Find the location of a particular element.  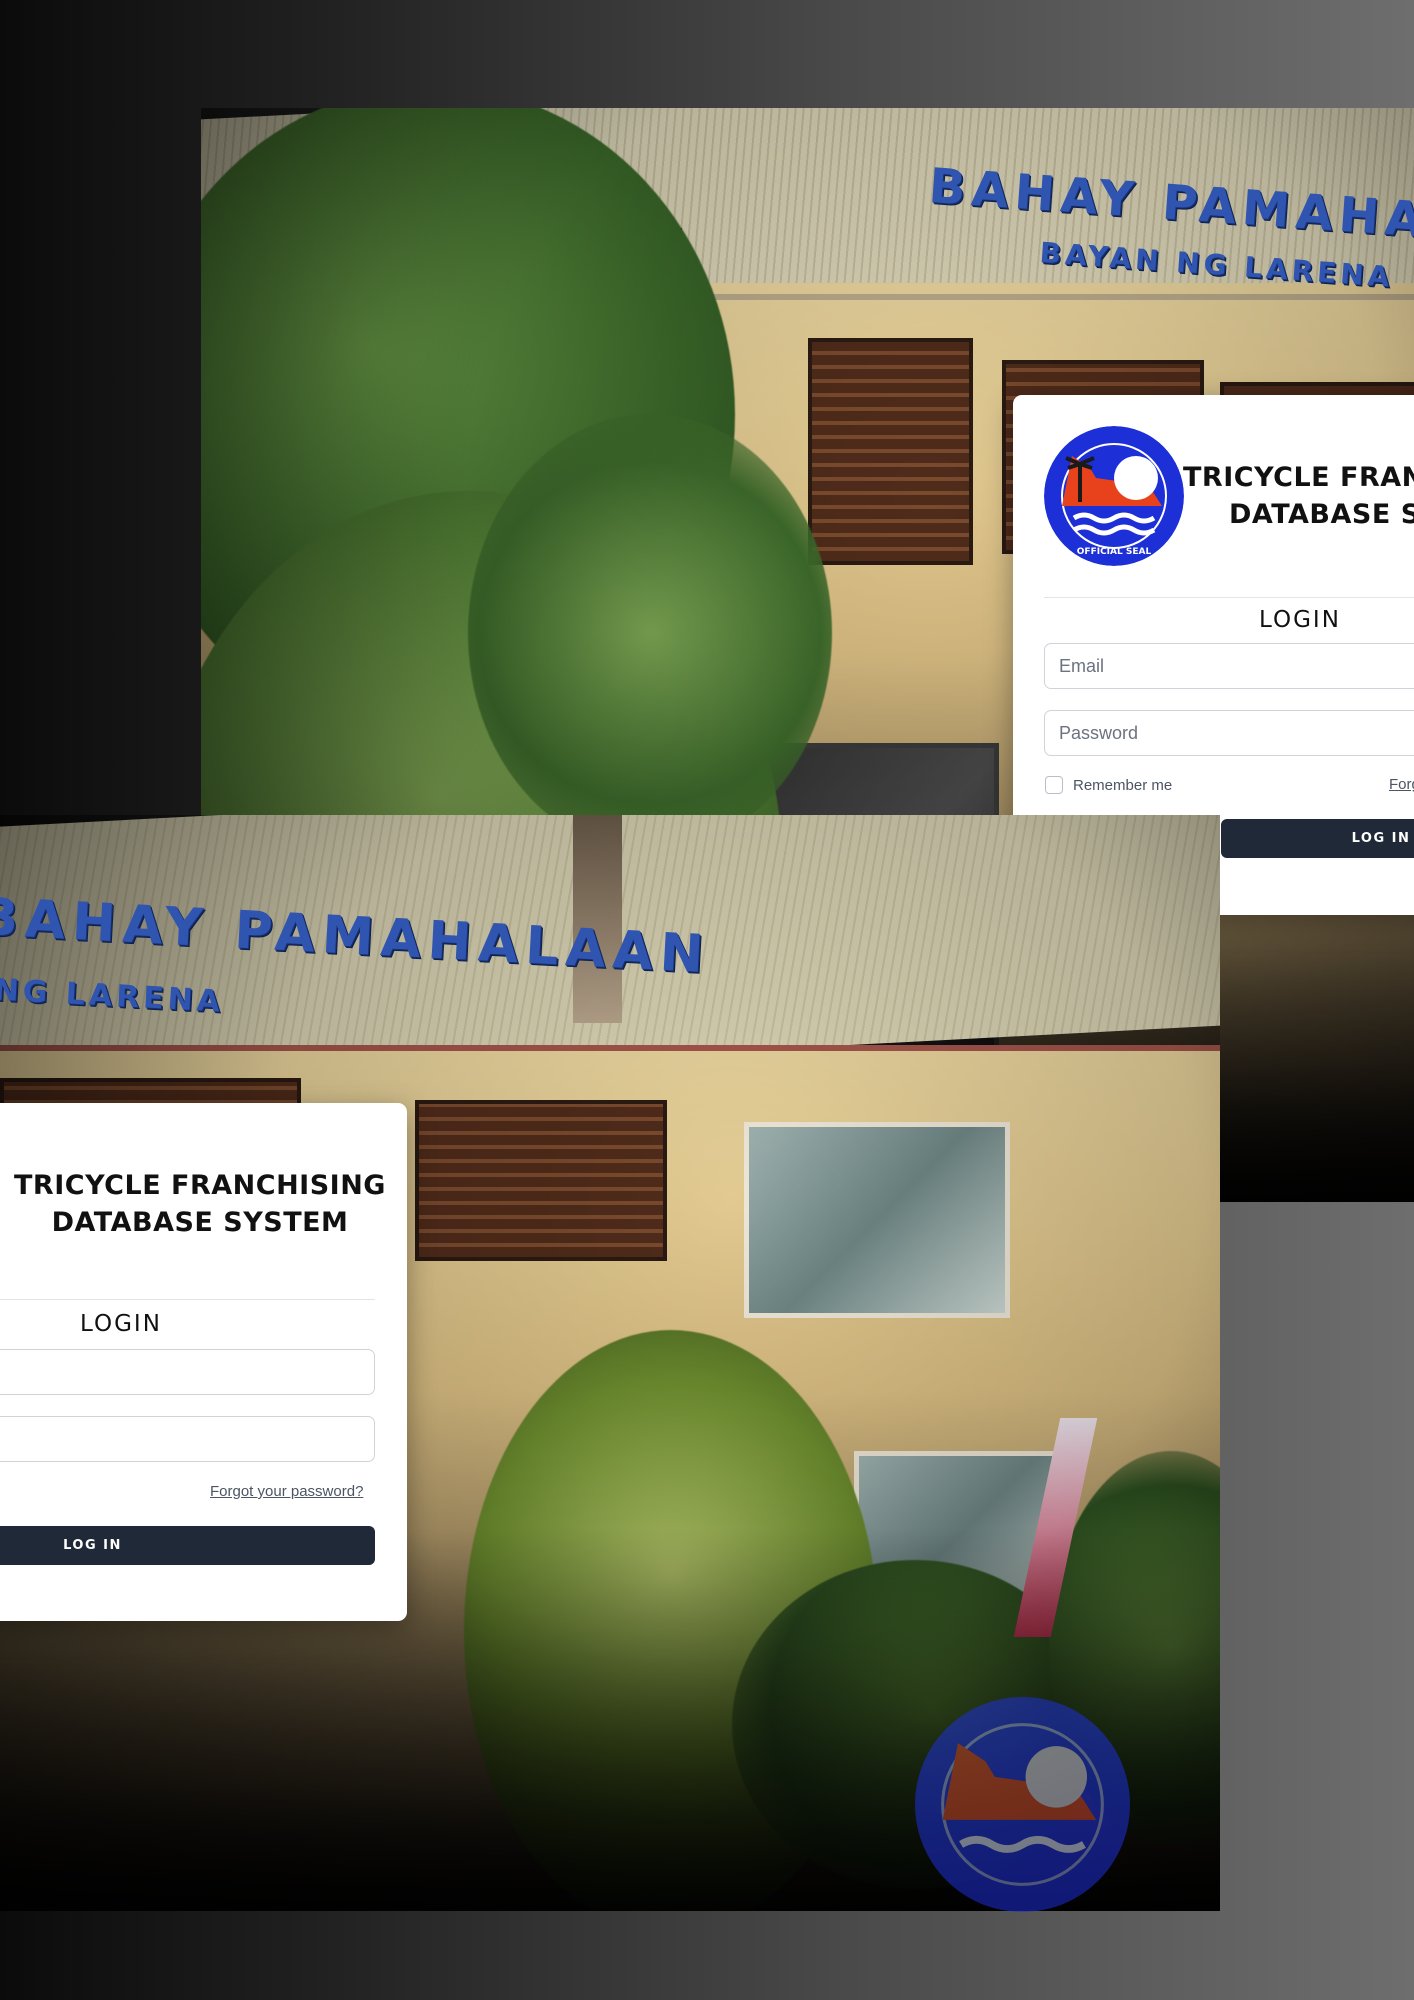

app-title-line1: TRICYCLE FRANCHISING is located at coordinates (200, 1185).